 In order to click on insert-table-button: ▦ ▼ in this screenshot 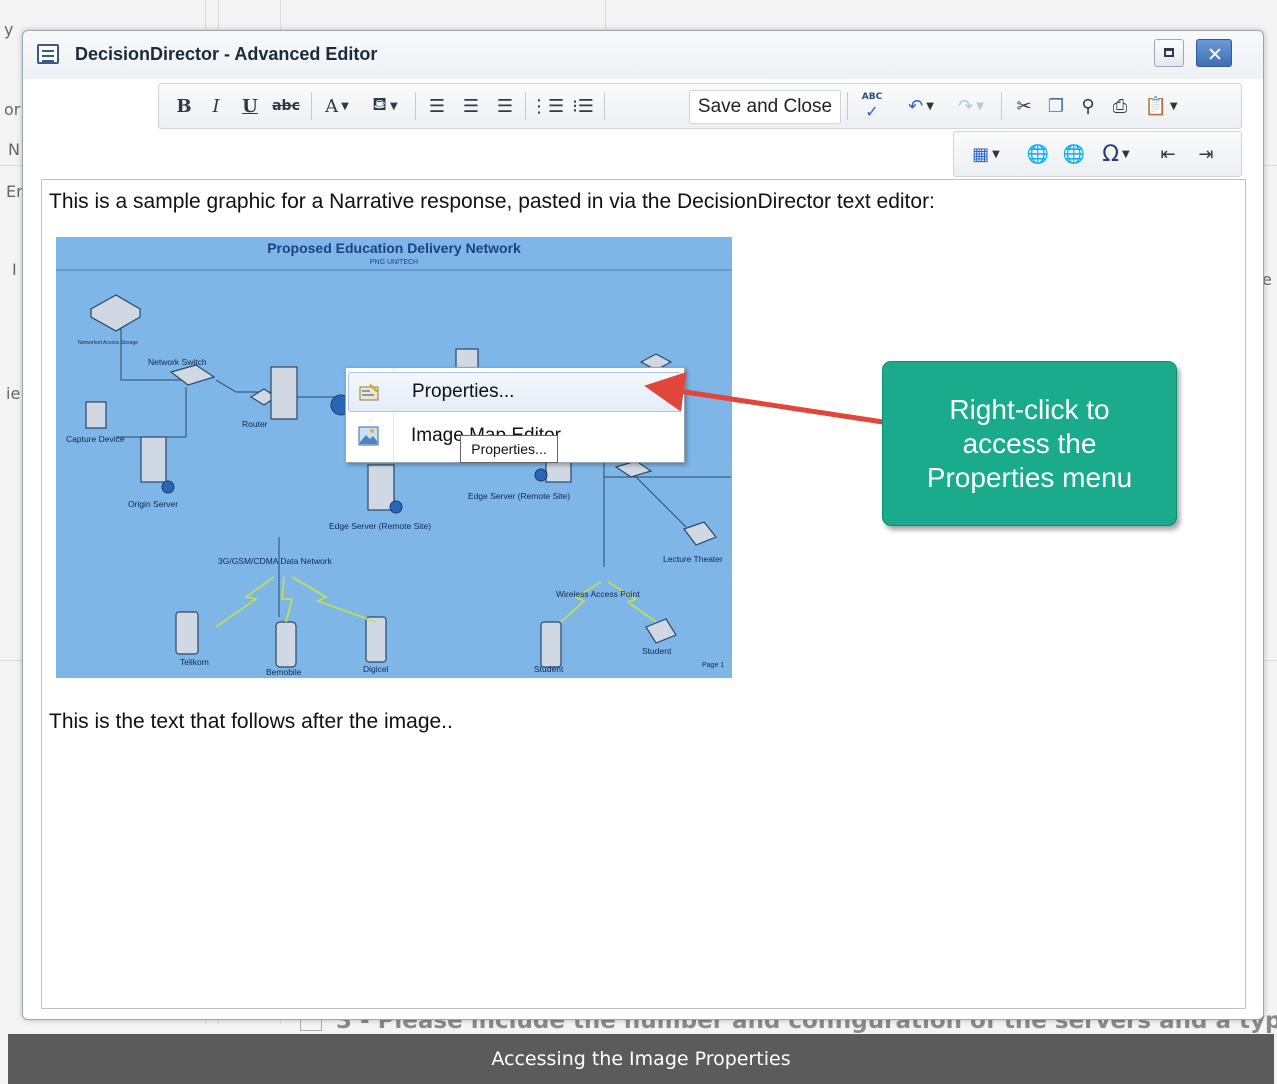, I will do `click(986, 154)`.